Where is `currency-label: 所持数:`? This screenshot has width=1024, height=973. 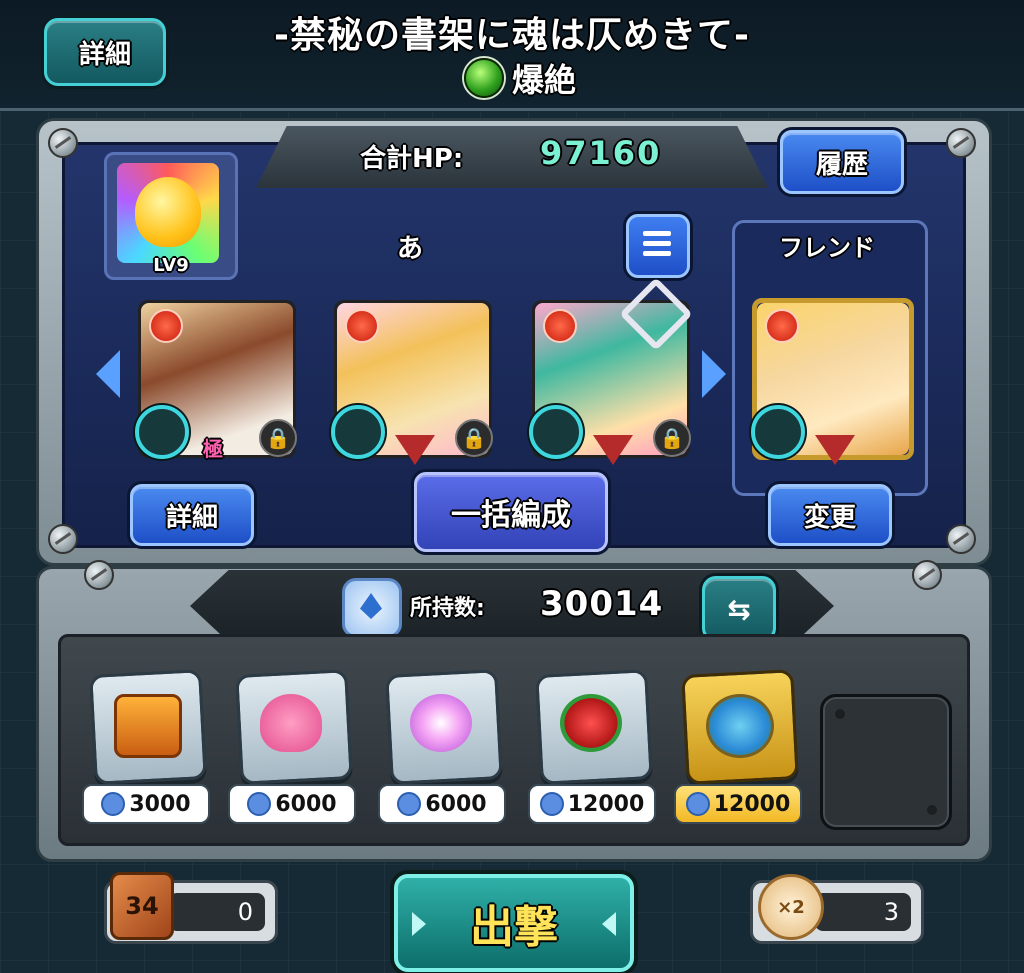 currency-label: 所持数: is located at coordinates (447, 608).